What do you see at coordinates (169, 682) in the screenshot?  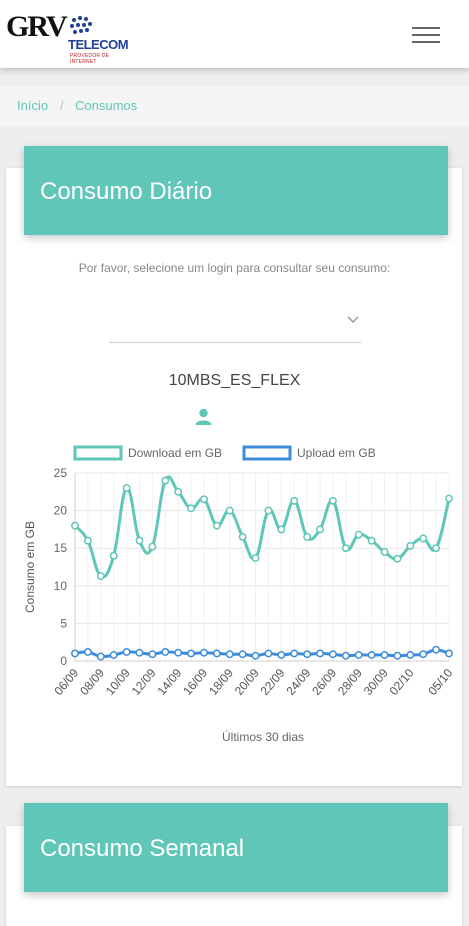 I see `x-tick-label: 14/09` at bounding box center [169, 682].